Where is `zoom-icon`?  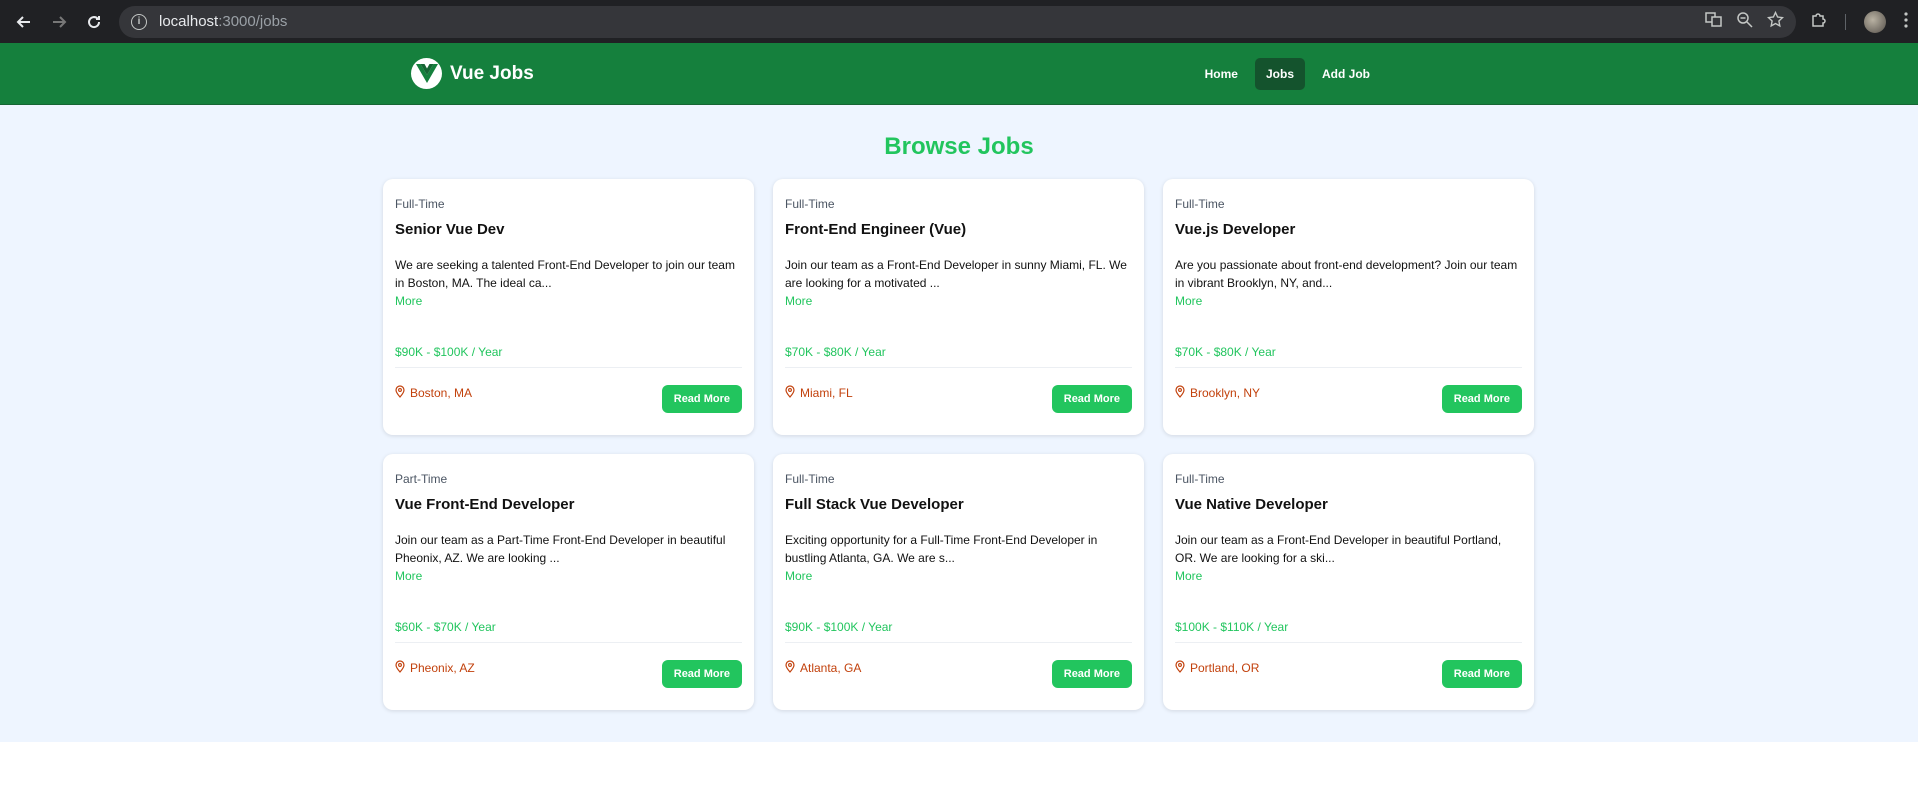 zoom-icon is located at coordinates (1744, 21).